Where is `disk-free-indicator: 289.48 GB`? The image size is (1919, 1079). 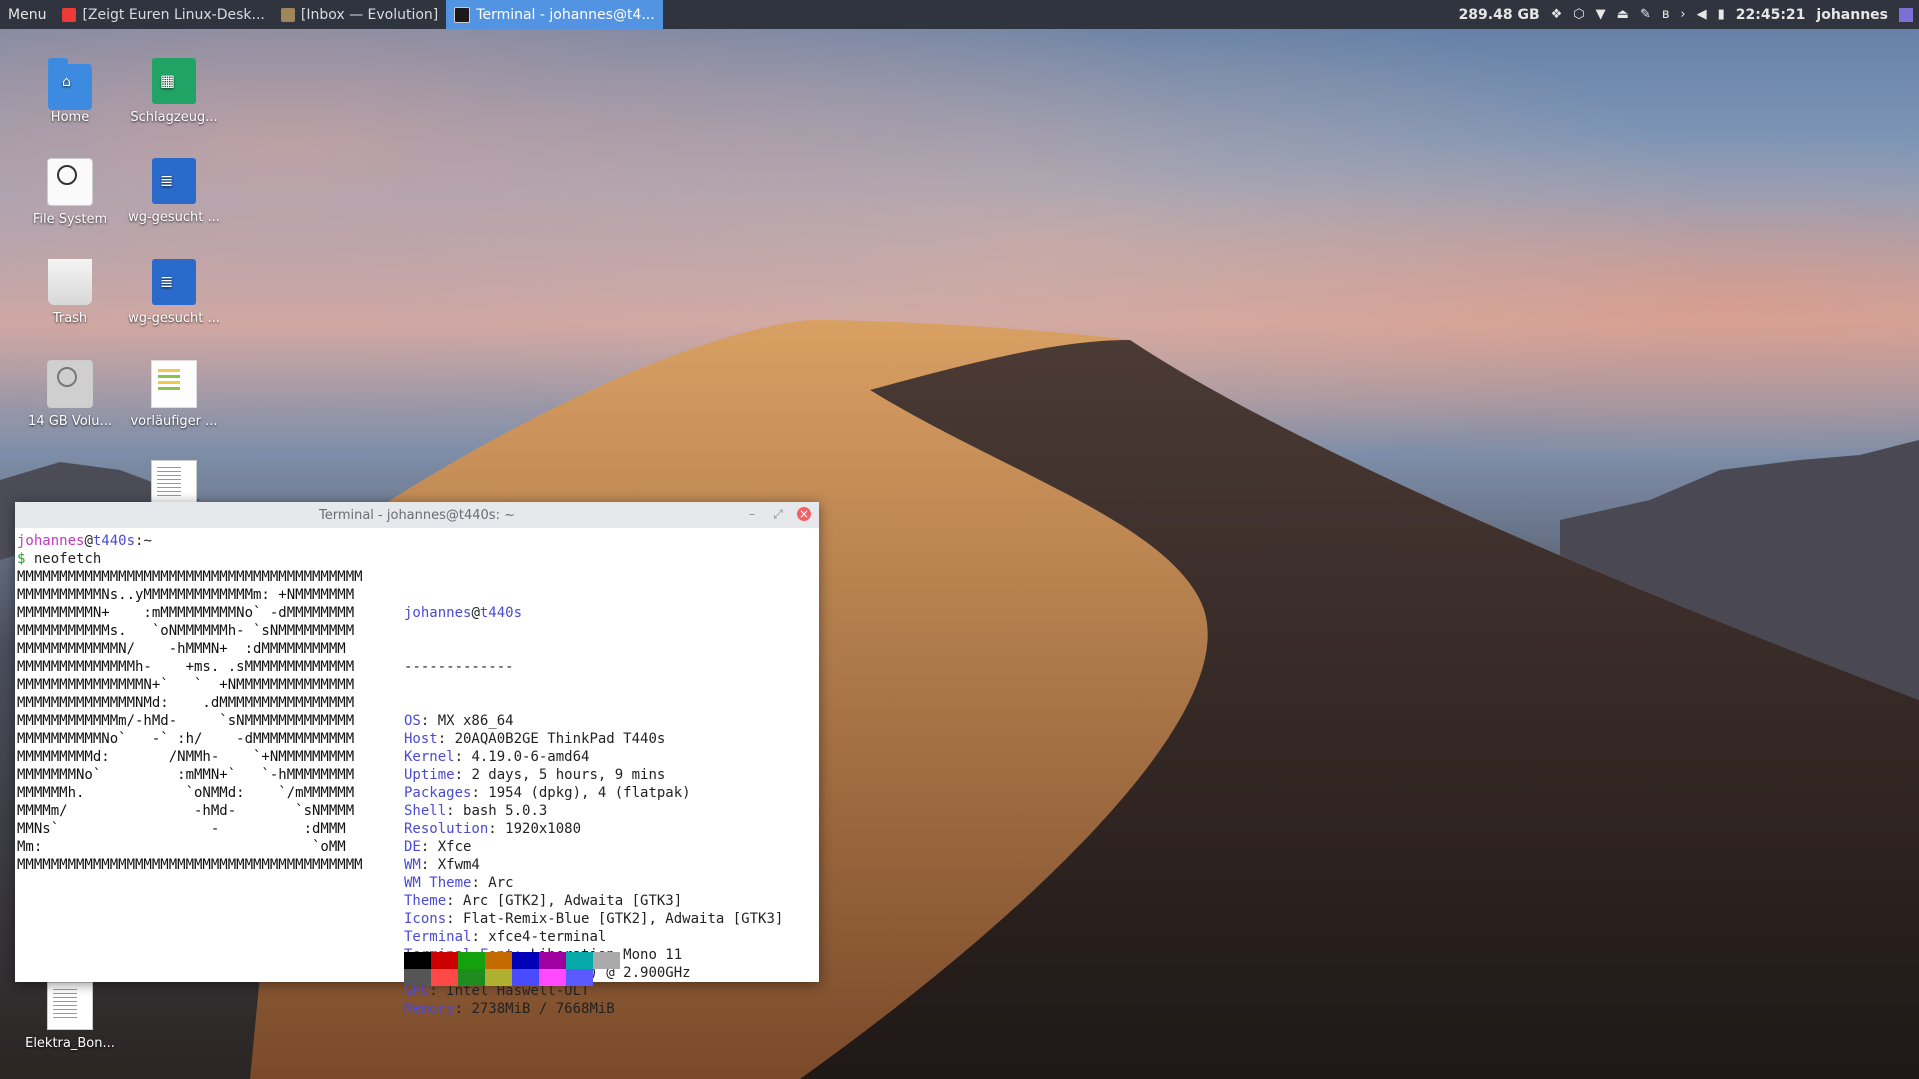
disk-free-indicator: 289.48 GB is located at coordinates (1499, 15).